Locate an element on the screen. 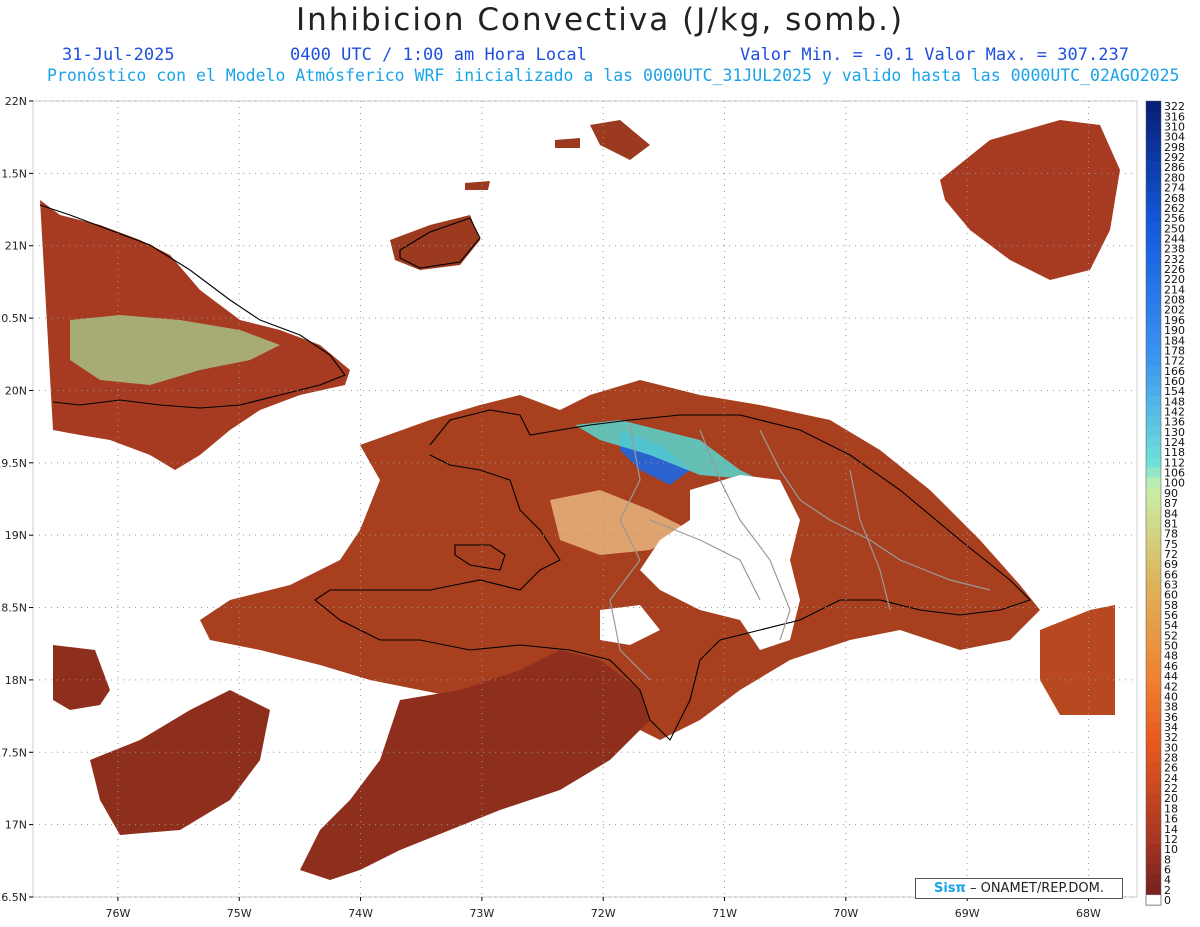  lat-tick-label: 20.5N is located at coordinates (13, 318).